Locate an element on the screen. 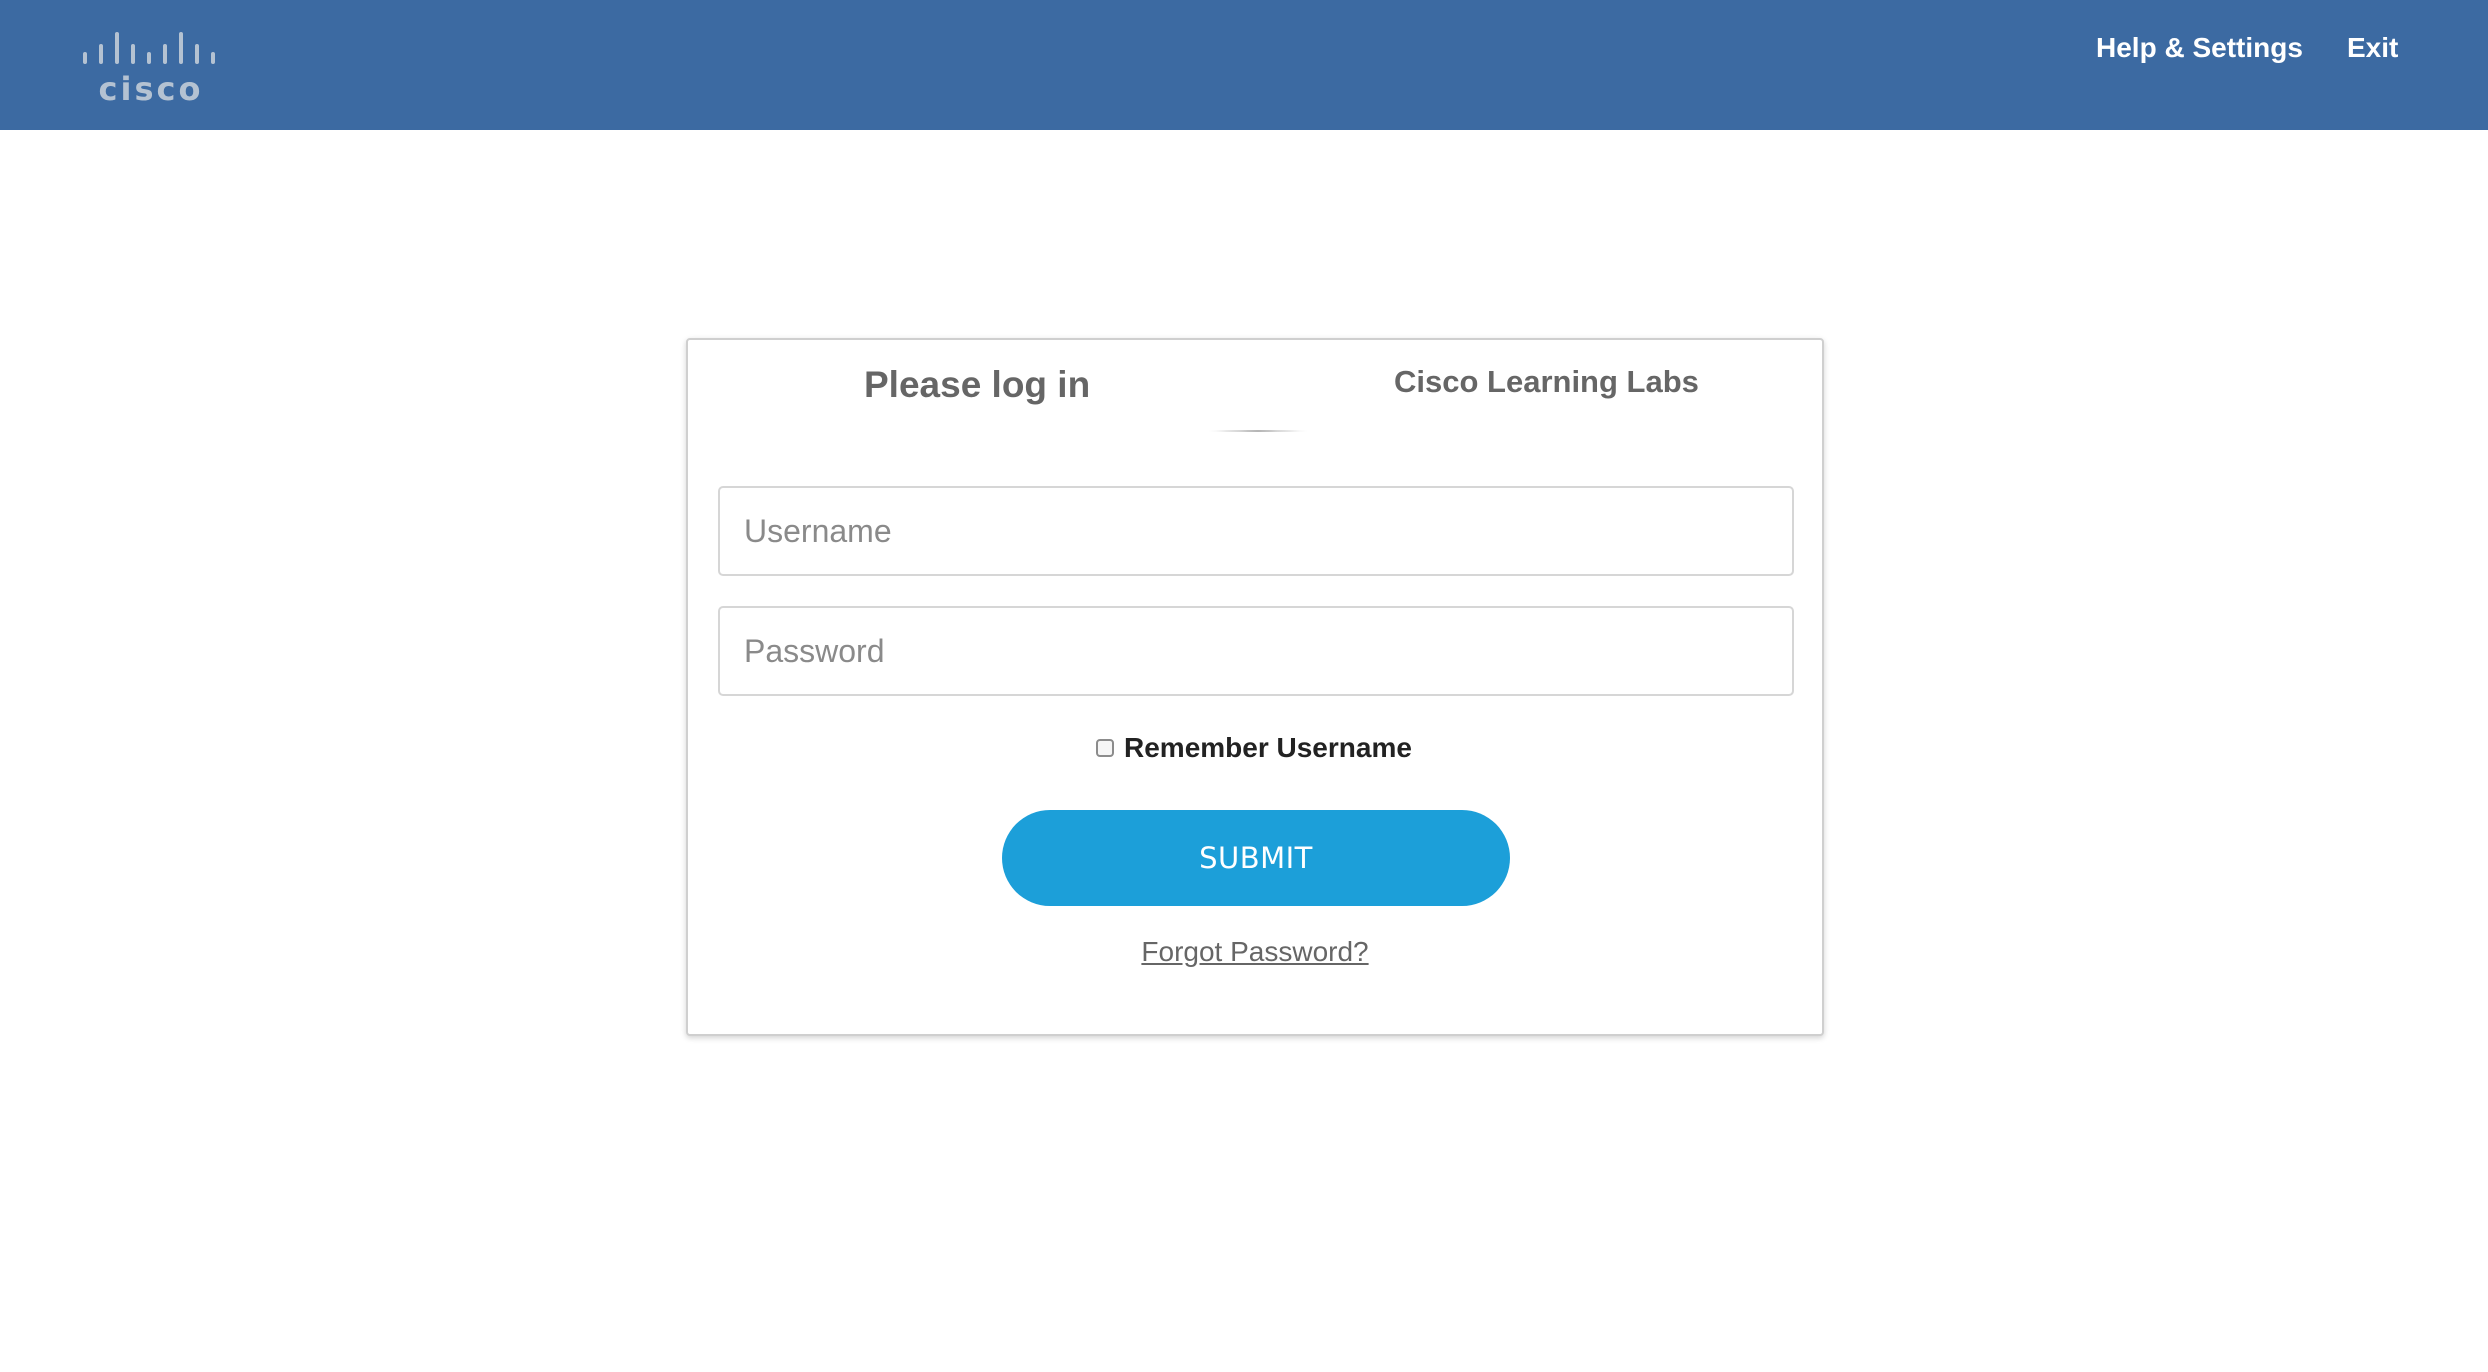  password-input is located at coordinates (1256, 651).